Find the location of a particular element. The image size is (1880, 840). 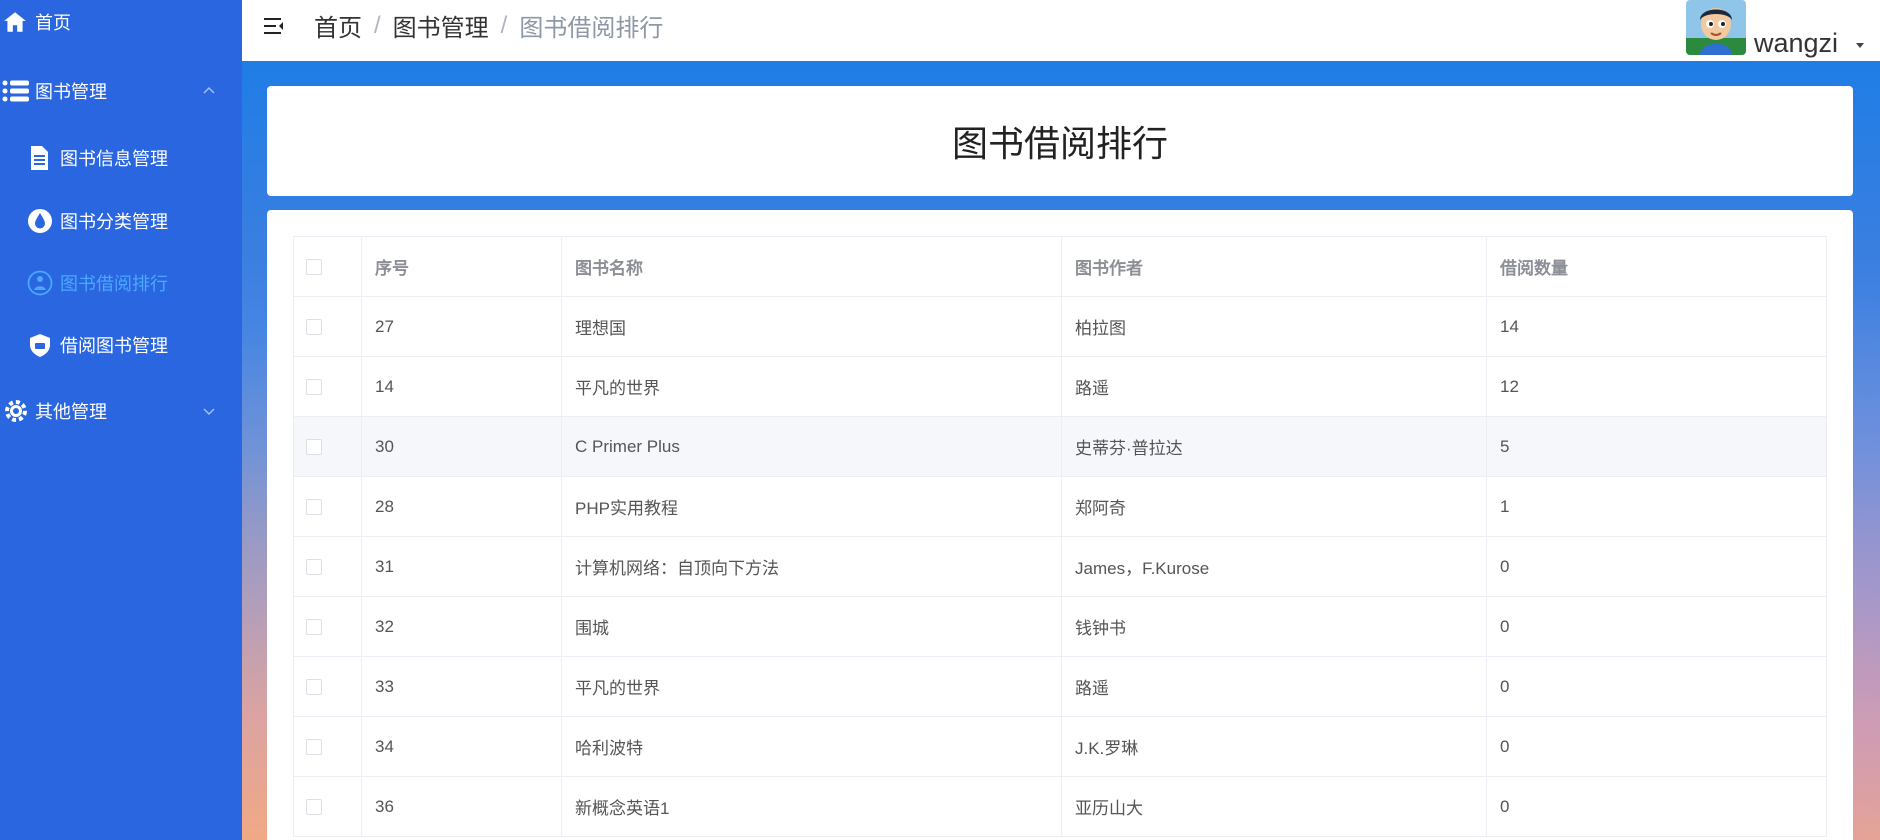

cell-name: PHP实用教程 is located at coordinates (811, 506).